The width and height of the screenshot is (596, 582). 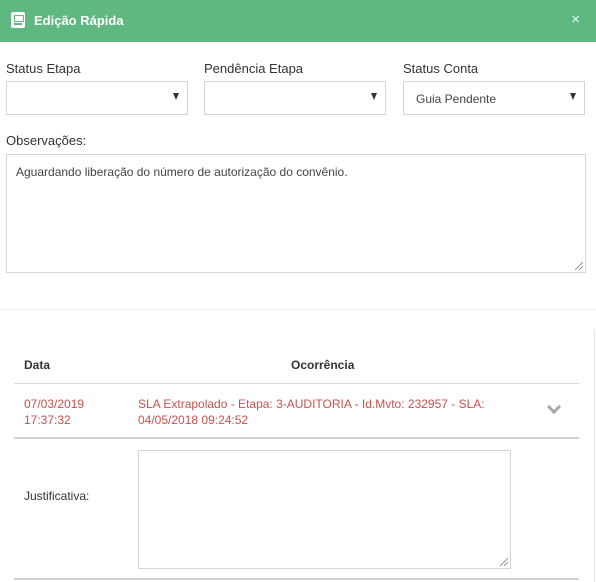 What do you see at coordinates (18, 20) in the screenshot?
I see `clipboard-icon` at bounding box center [18, 20].